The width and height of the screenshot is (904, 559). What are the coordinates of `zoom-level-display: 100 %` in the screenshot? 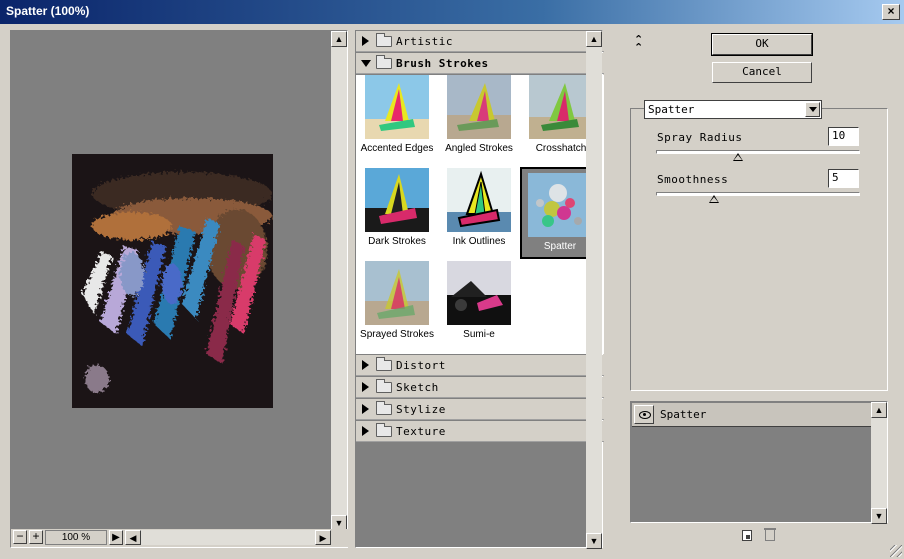 It's located at (76, 537).